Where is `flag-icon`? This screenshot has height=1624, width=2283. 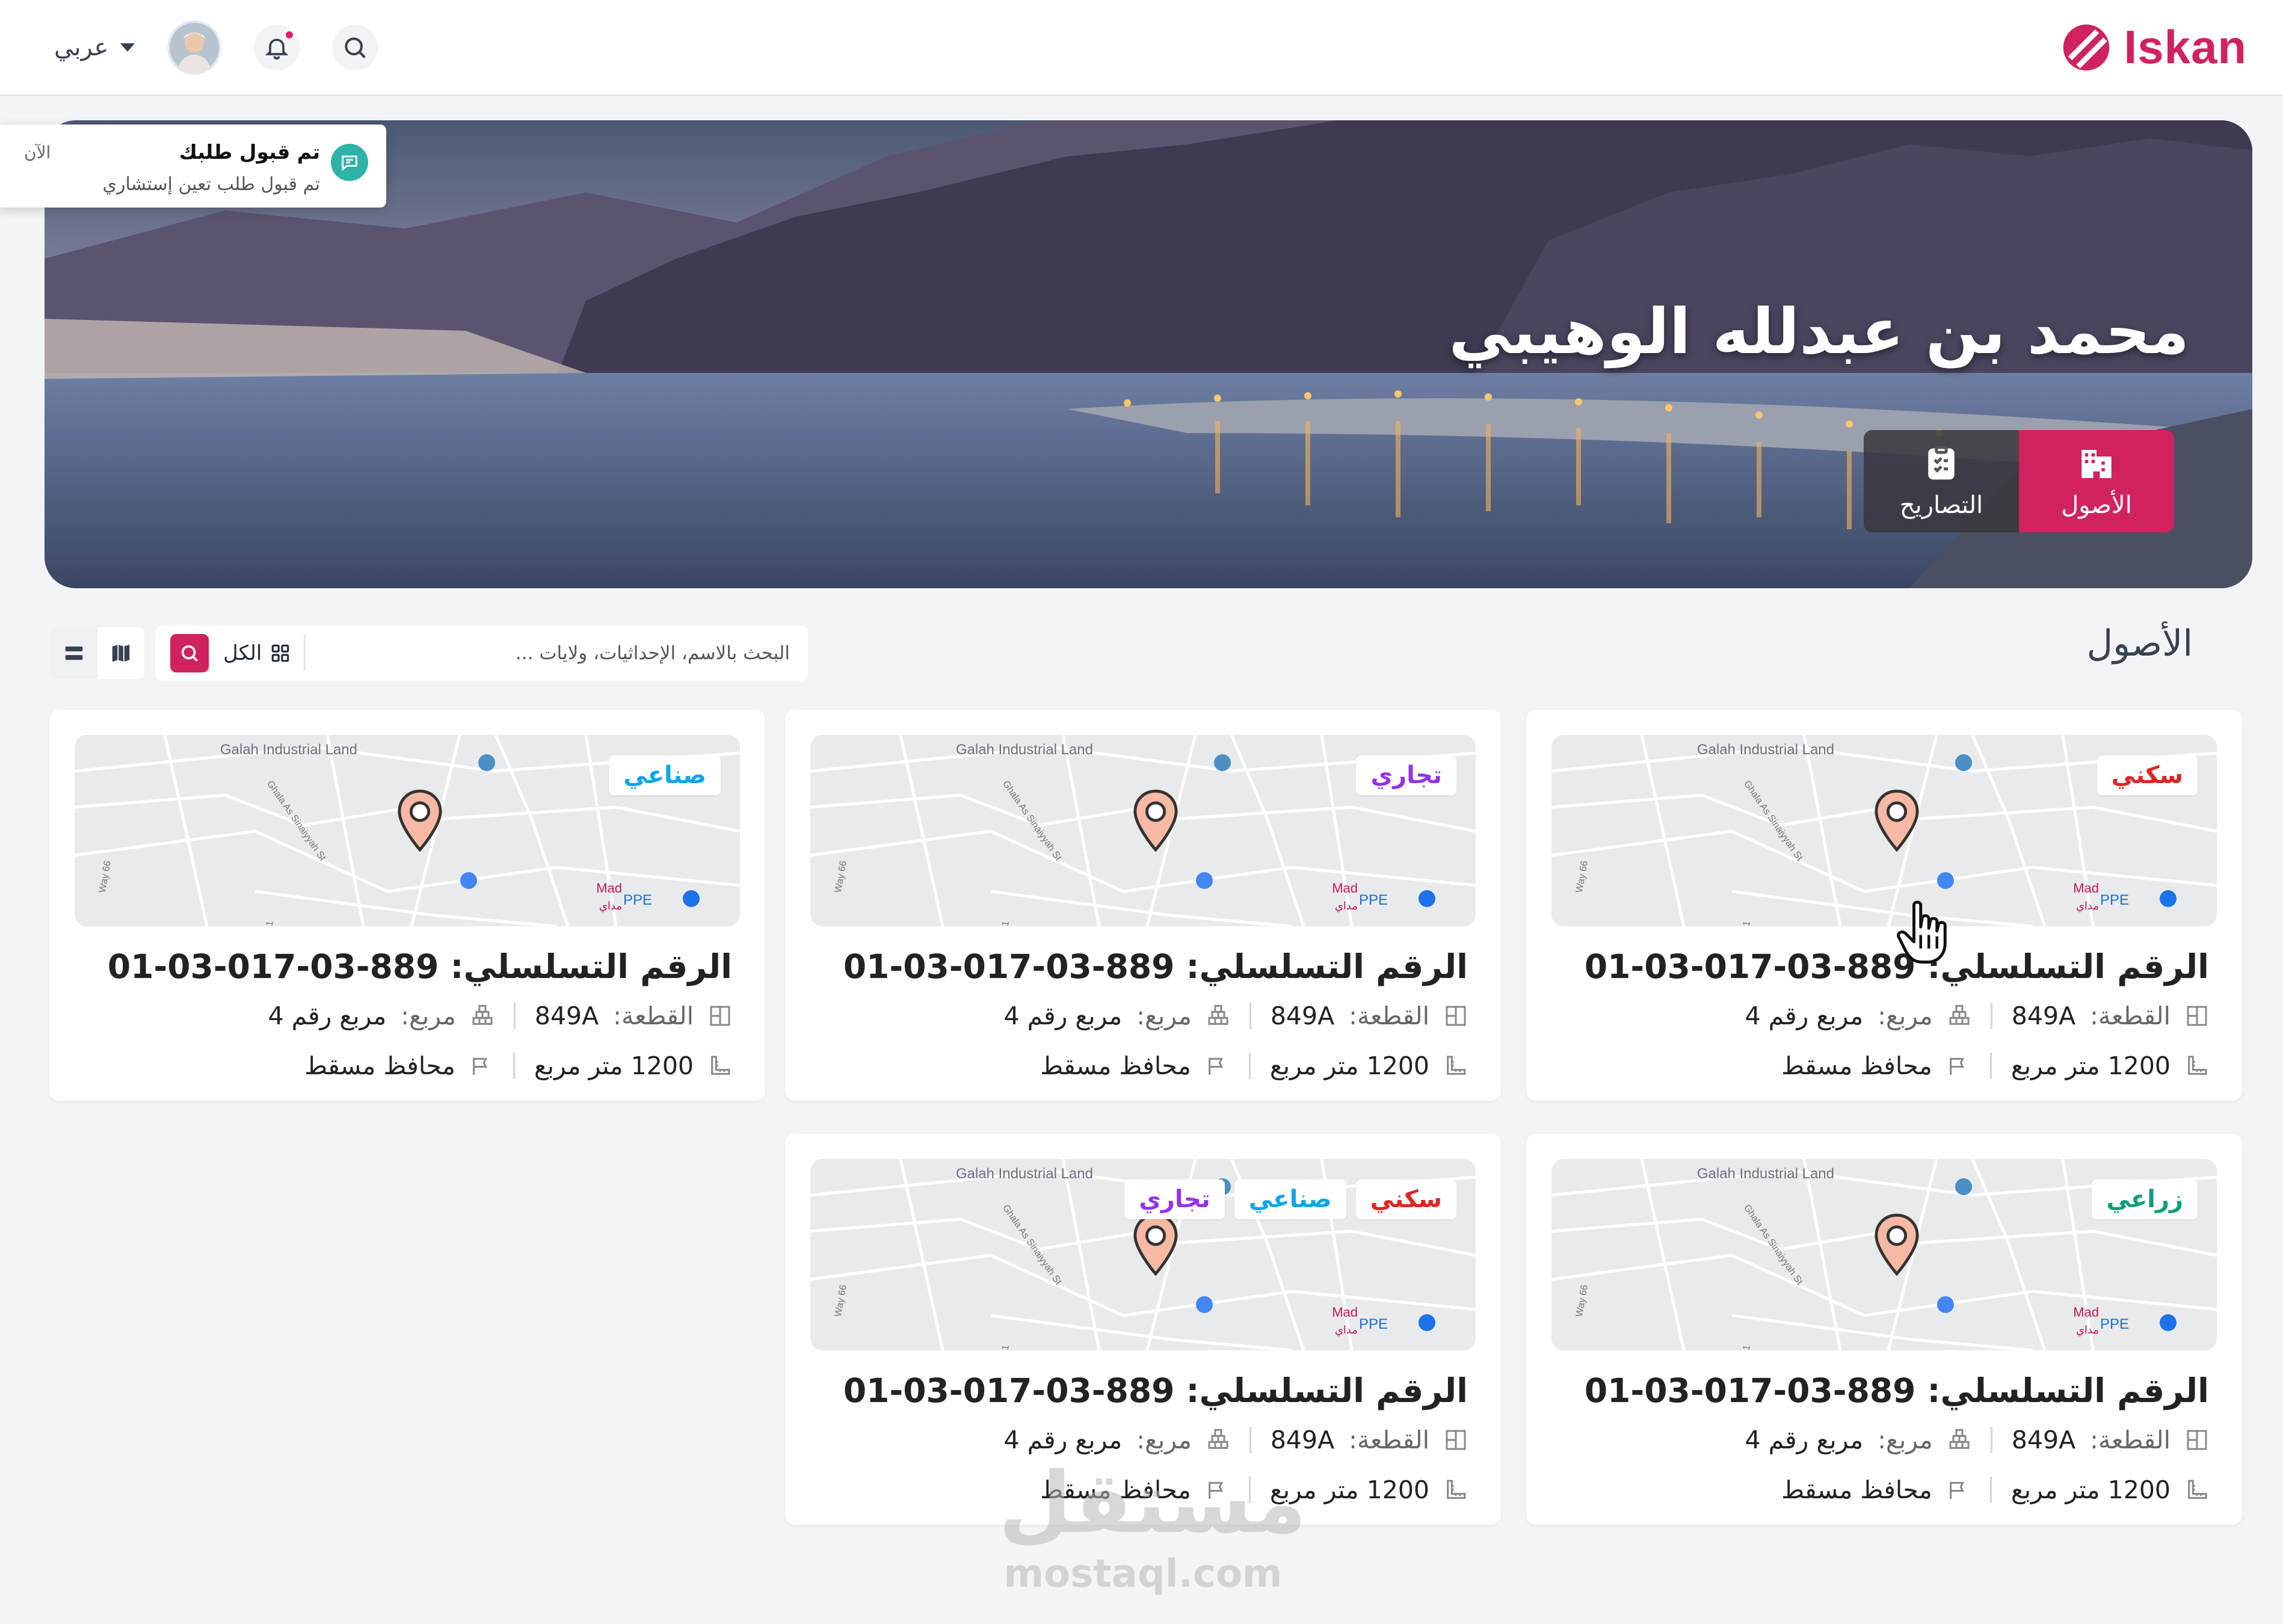
flag-icon is located at coordinates (1956, 1066).